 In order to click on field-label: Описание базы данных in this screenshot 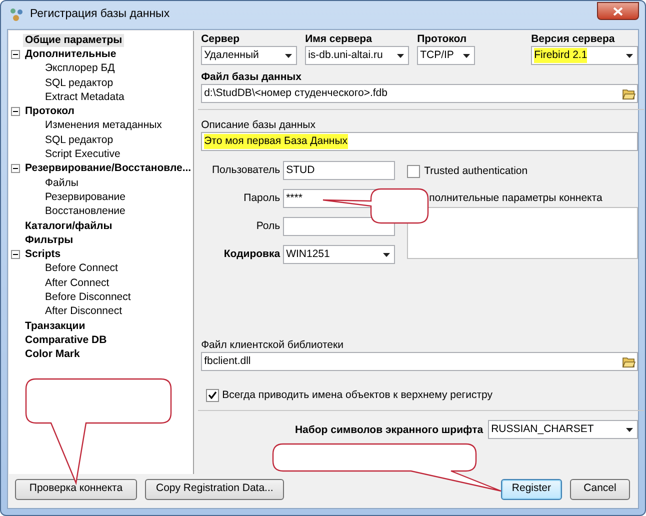, I will do `click(258, 125)`.